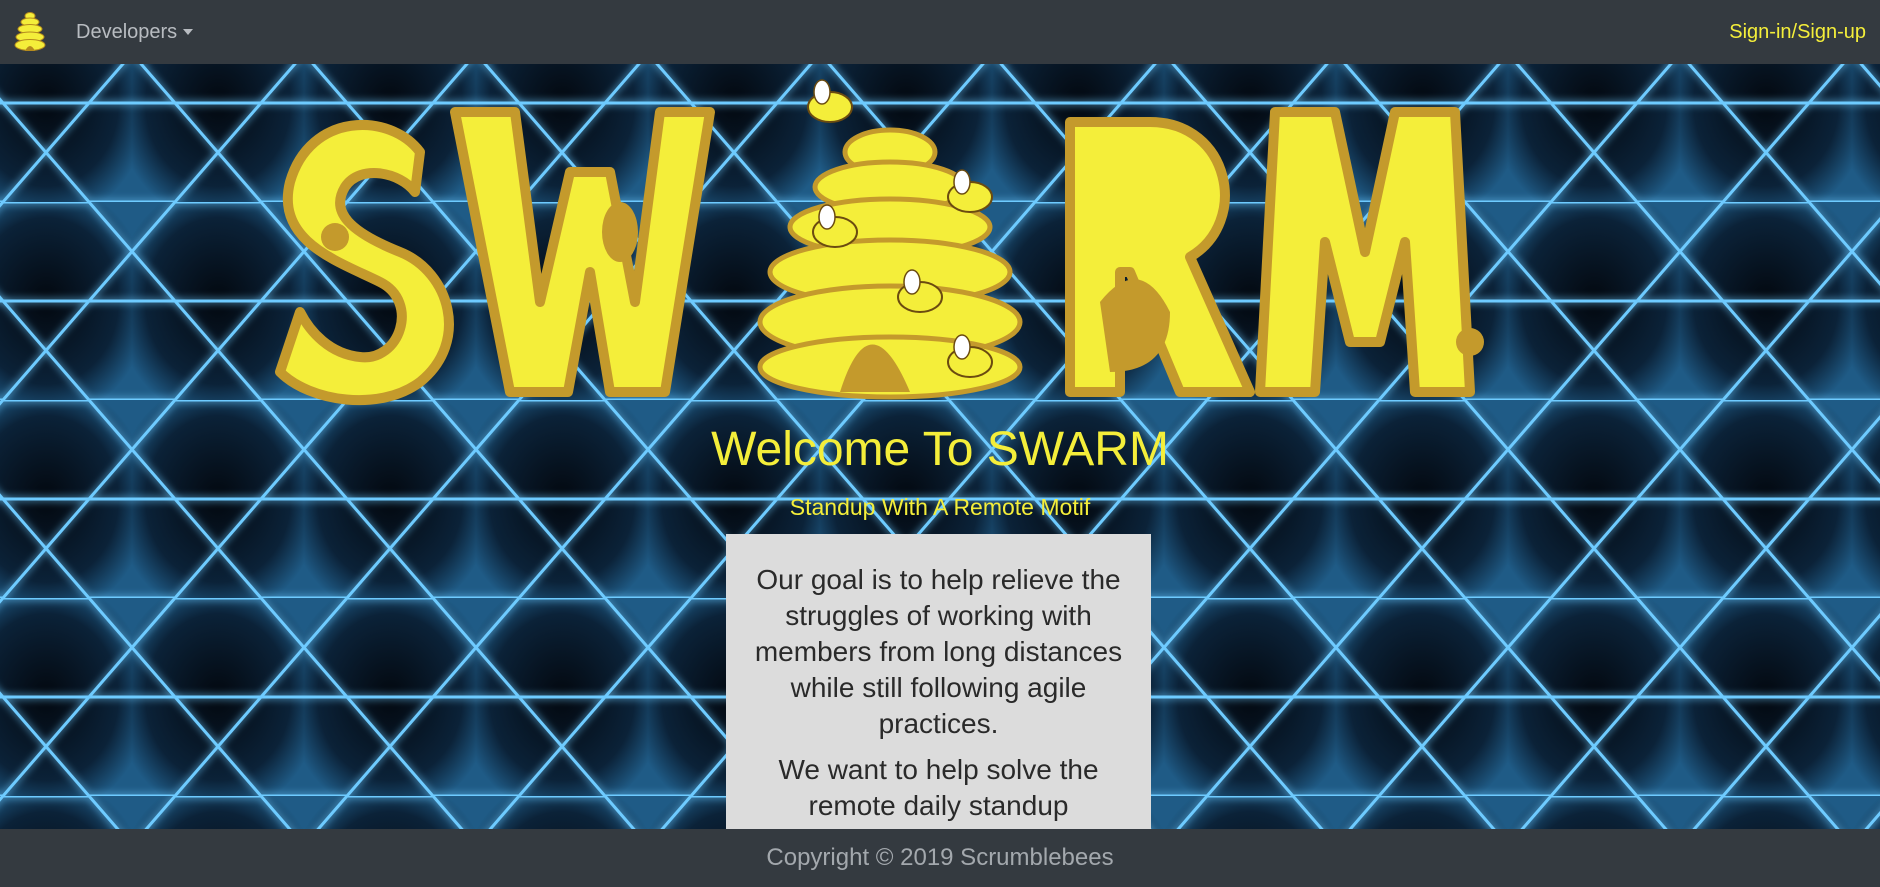  What do you see at coordinates (940, 32) in the screenshot?
I see `top-navbar: Developers Sign-in/Sign-up` at bounding box center [940, 32].